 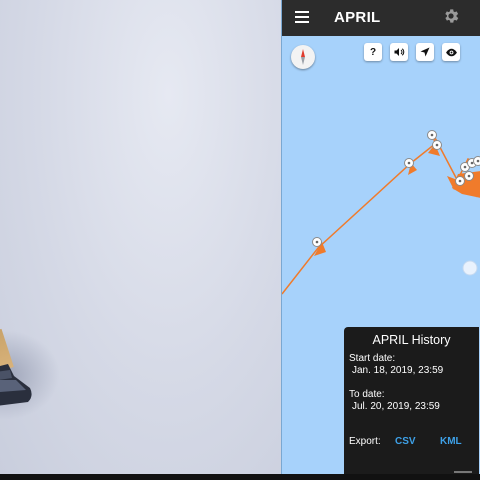 What do you see at coordinates (451, 441) in the screenshot?
I see `export-kml-link: KML` at bounding box center [451, 441].